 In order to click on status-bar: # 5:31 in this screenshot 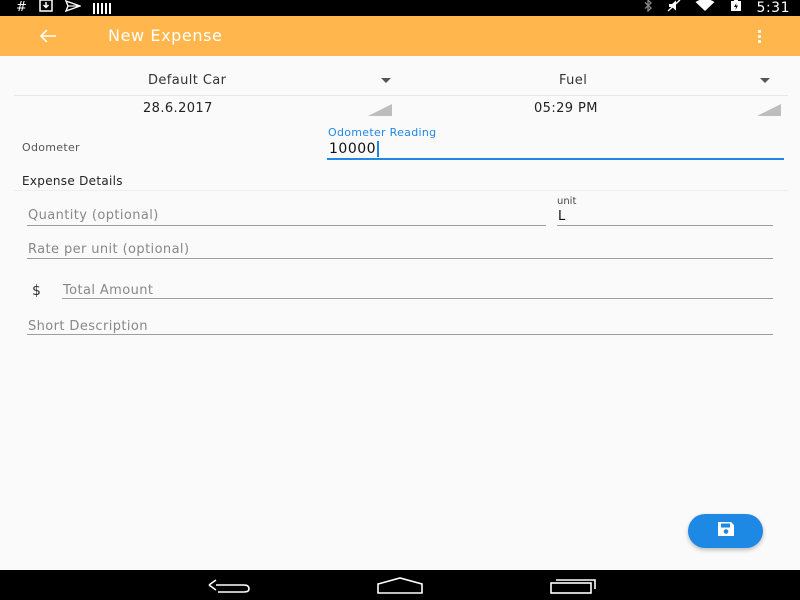, I will do `click(400, 8)`.